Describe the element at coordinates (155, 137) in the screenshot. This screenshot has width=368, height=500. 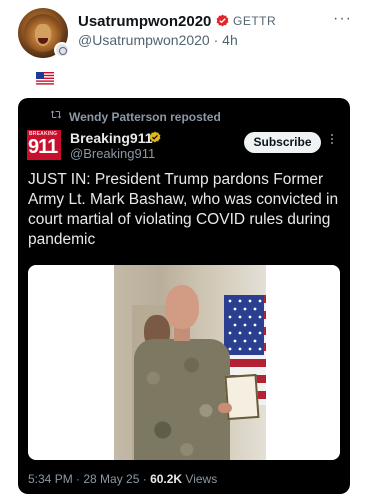
I see `gold-verified-icon` at that location.